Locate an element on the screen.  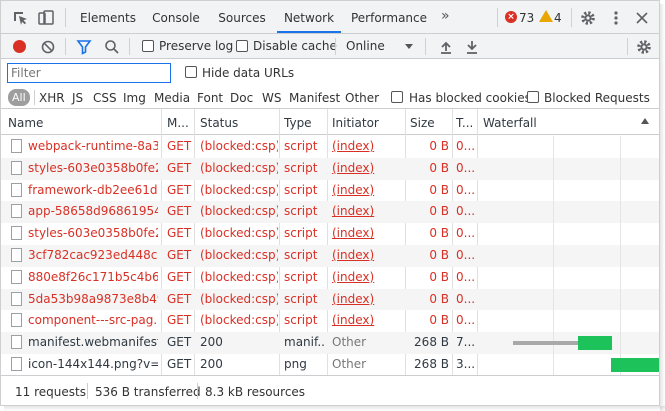
type-filter-other: Other is located at coordinates (362, 98).